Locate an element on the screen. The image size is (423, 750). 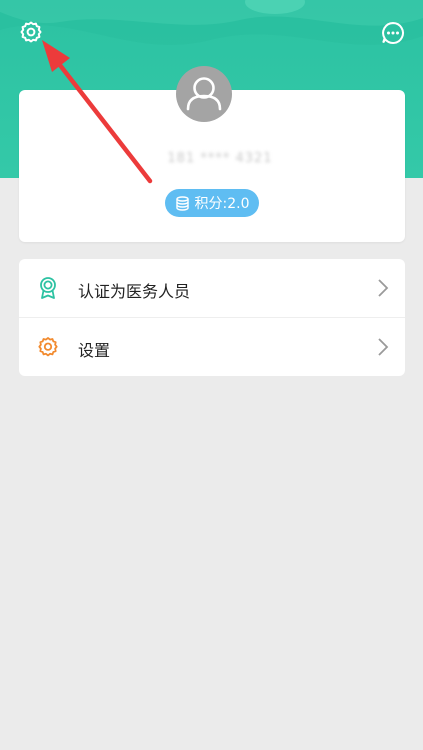
points-badge: 积分:2.0 is located at coordinates (212, 203).